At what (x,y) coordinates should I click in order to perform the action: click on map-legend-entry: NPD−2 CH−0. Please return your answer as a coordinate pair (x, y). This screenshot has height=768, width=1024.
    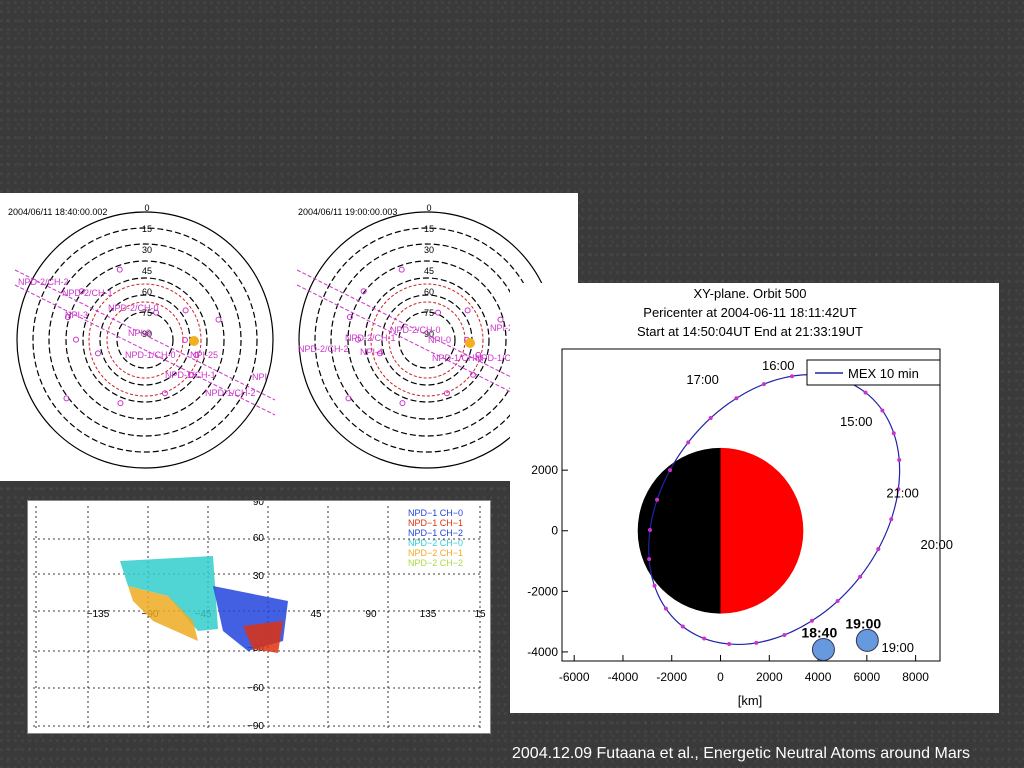
    Looking at the image, I should click on (435, 543).